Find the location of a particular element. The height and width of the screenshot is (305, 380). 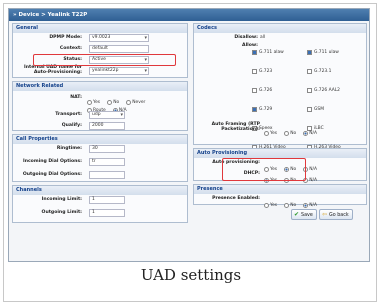

qualify-input: 2000 is located at coordinates (107, 126).